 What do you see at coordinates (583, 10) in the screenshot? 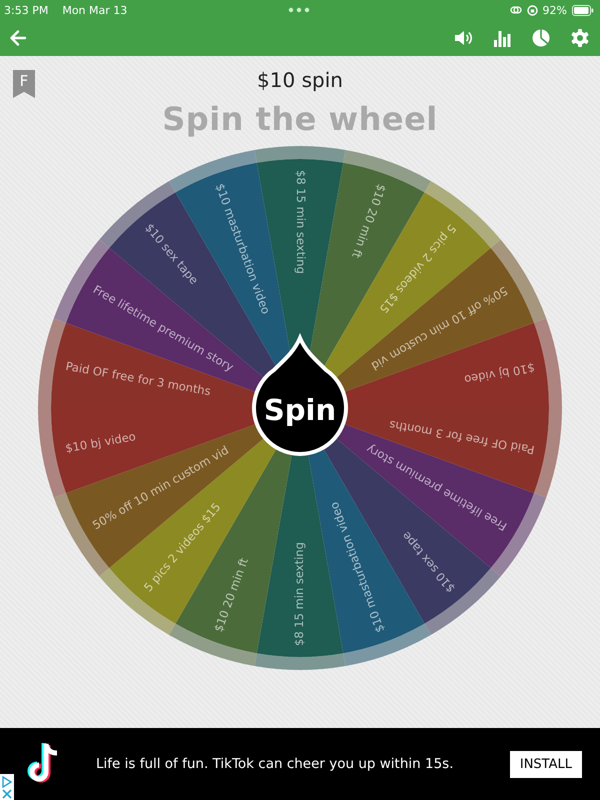
I see `battery-icon` at bounding box center [583, 10].